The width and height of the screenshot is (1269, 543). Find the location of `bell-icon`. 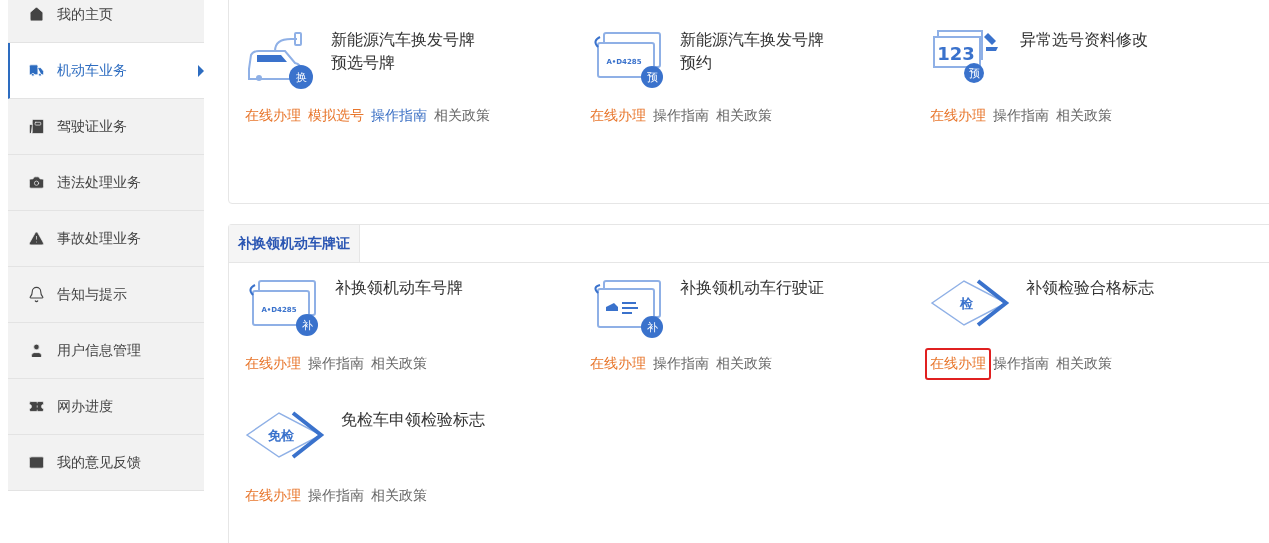

bell-icon is located at coordinates (36, 294).